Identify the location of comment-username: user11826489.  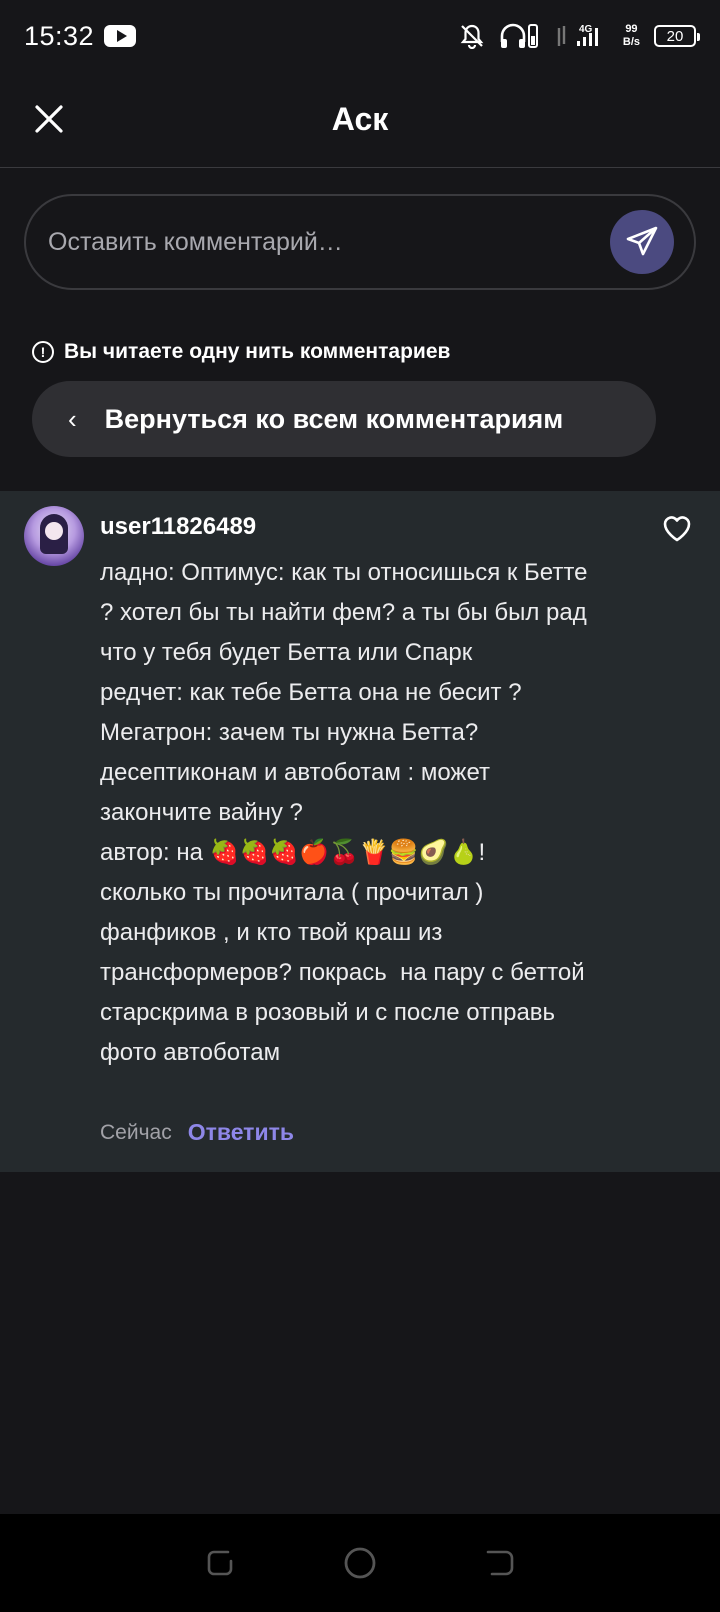
(178, 527).